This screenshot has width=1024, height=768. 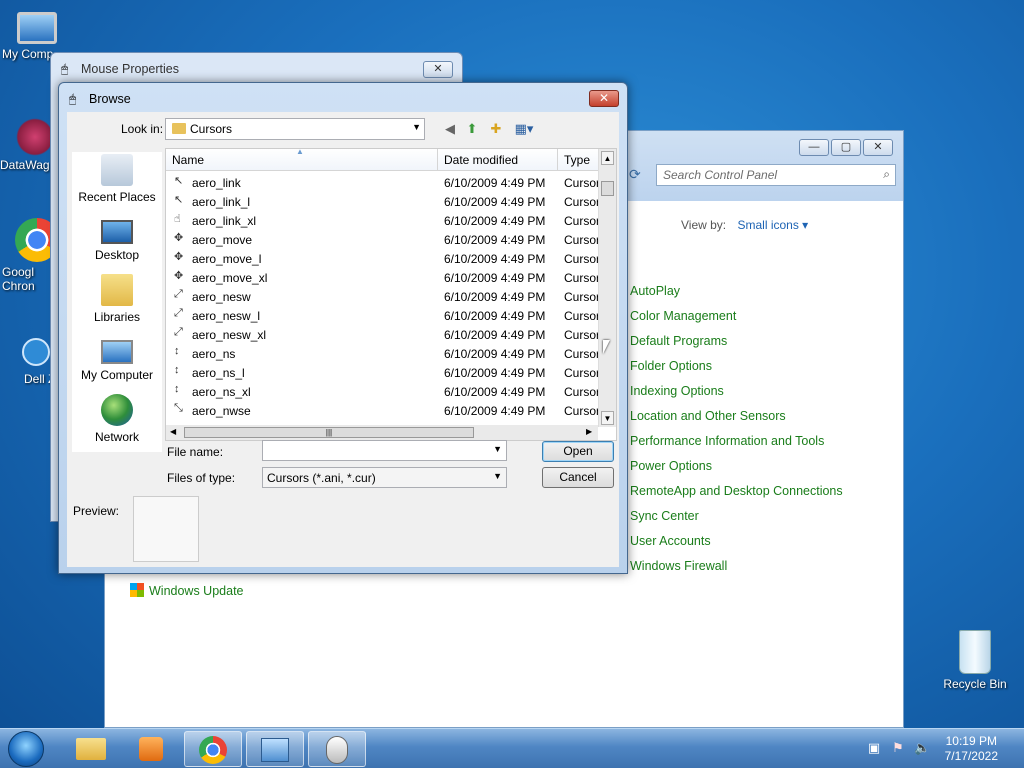 What do you see at coordinates (678, 341) in the screenshot?
I see `cp-item-default-programs: Default Programs` at bounding box center [678, 341].